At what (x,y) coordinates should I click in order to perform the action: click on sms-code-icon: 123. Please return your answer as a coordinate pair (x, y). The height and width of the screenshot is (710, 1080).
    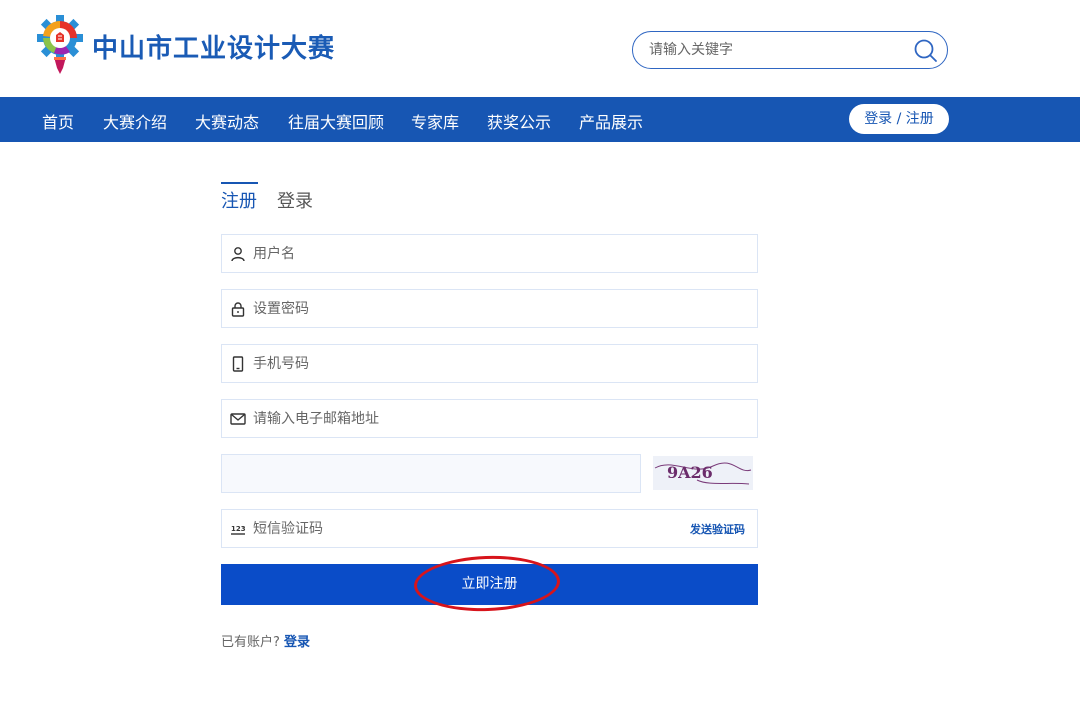
    Looking at the image, I should click on (238, 530).